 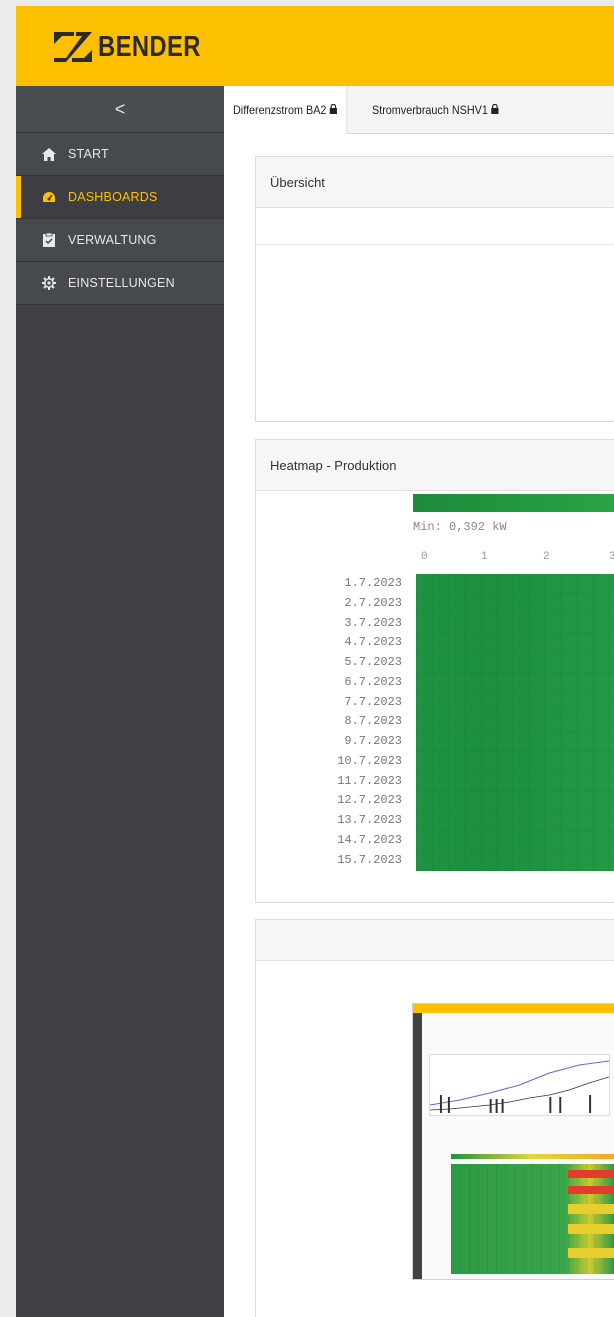 What do you see at coordinates (484, 557) in the screenshot?
I see `hour-label: 1` at bounding box center [484, 557].